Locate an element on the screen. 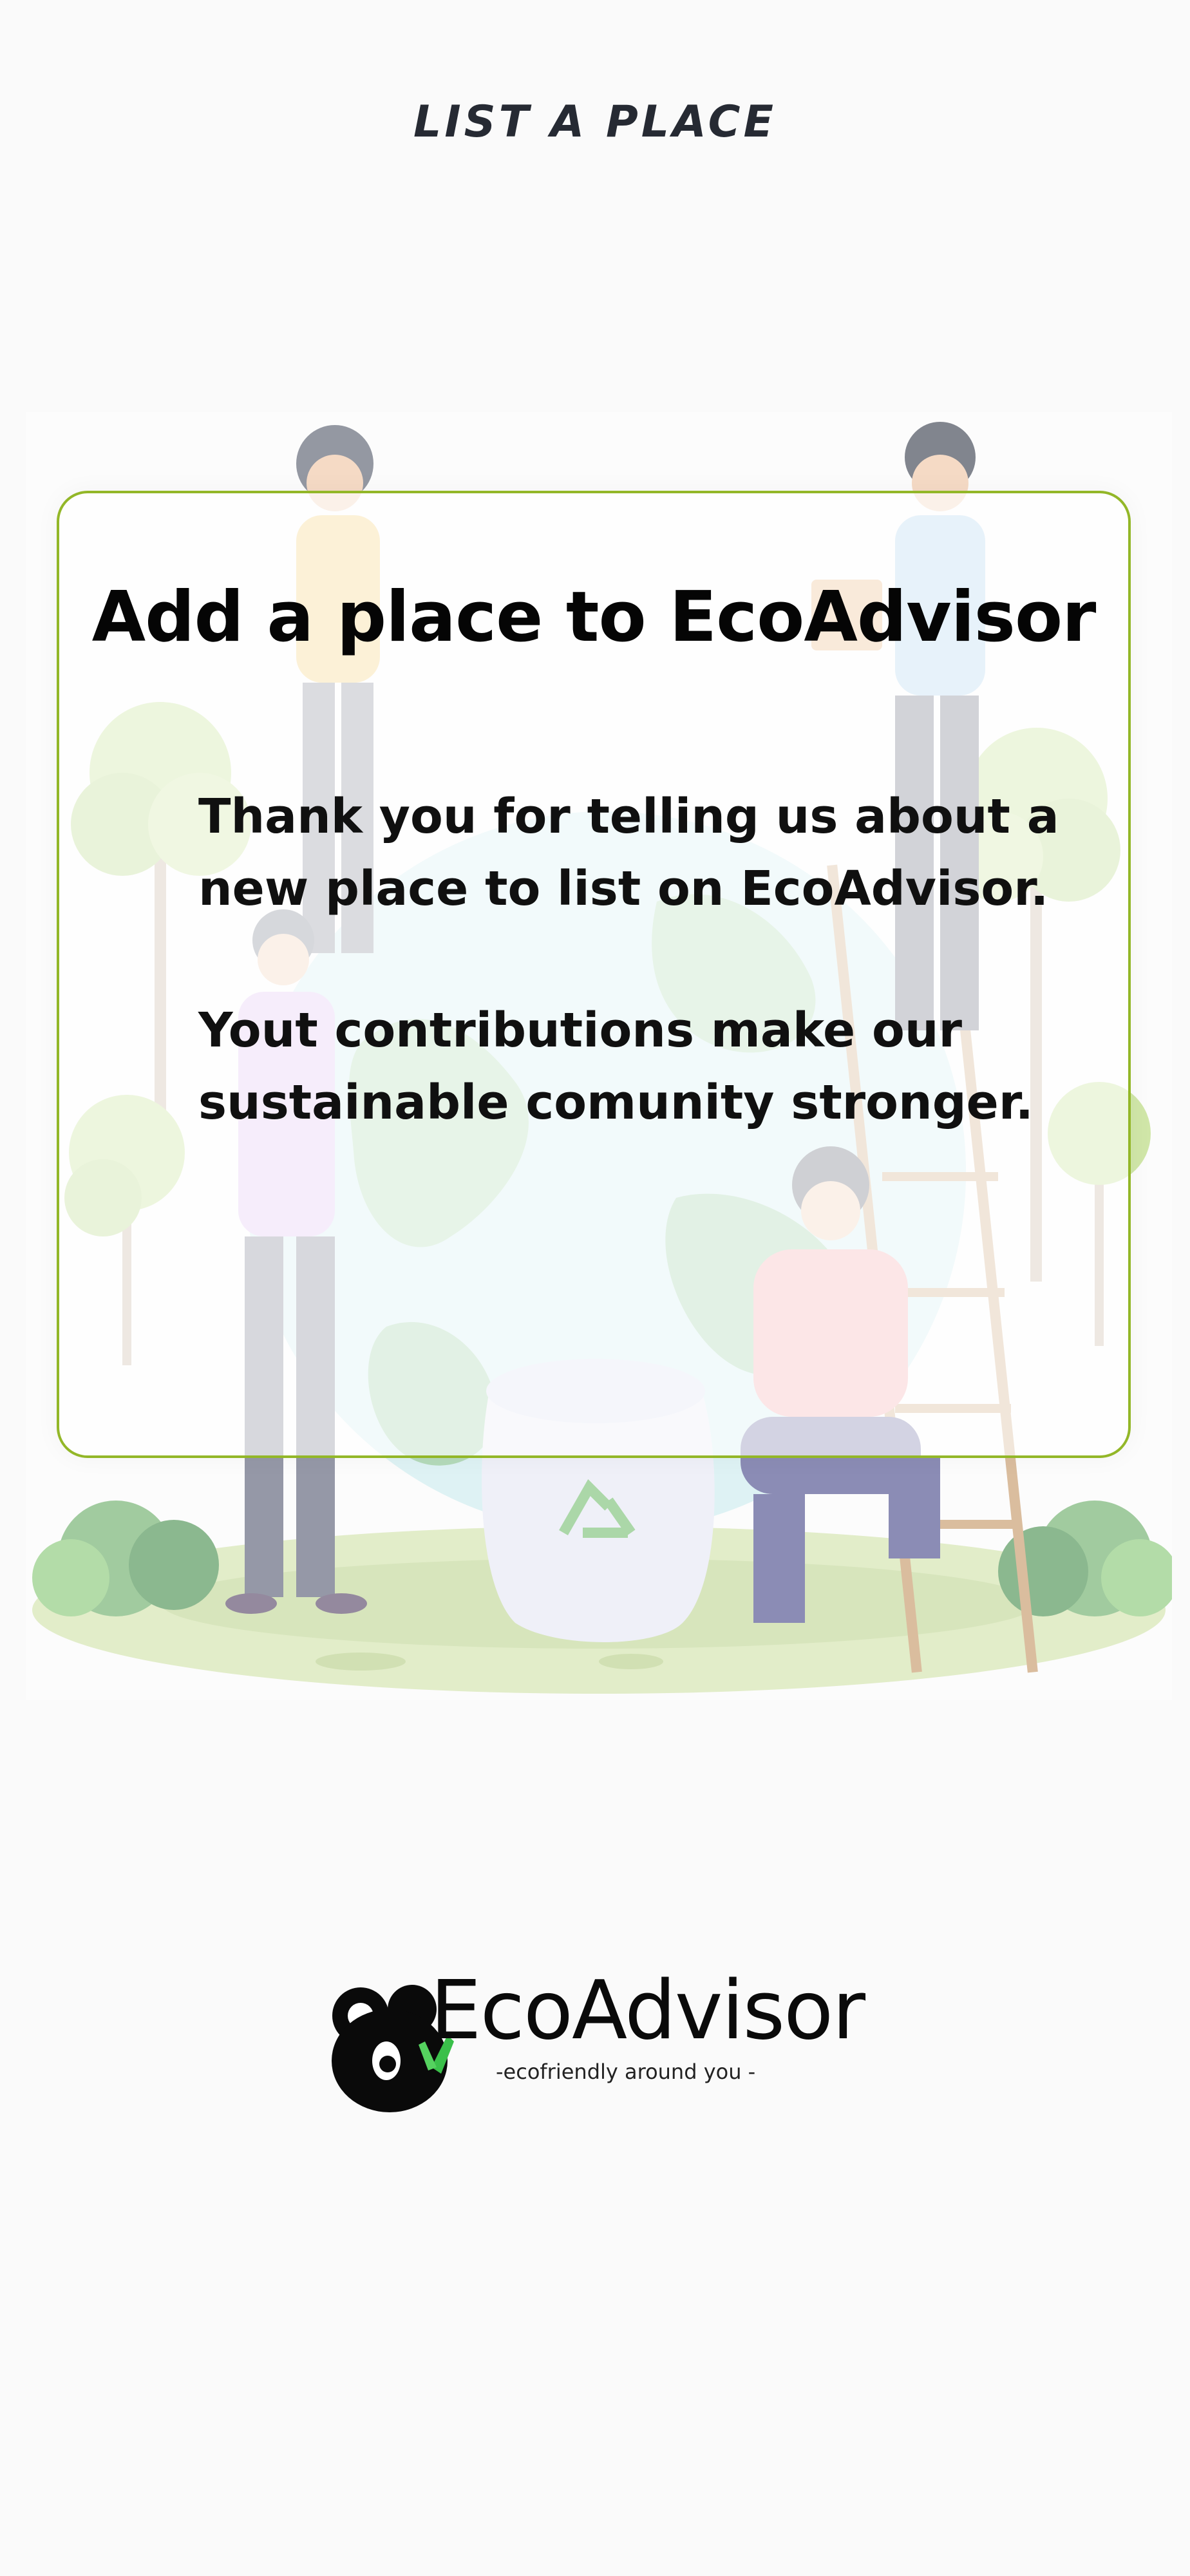 The height and width of the screenshot is (2576, 1190). page-header: LIST A PLACE is located at coordinates (595, 122).